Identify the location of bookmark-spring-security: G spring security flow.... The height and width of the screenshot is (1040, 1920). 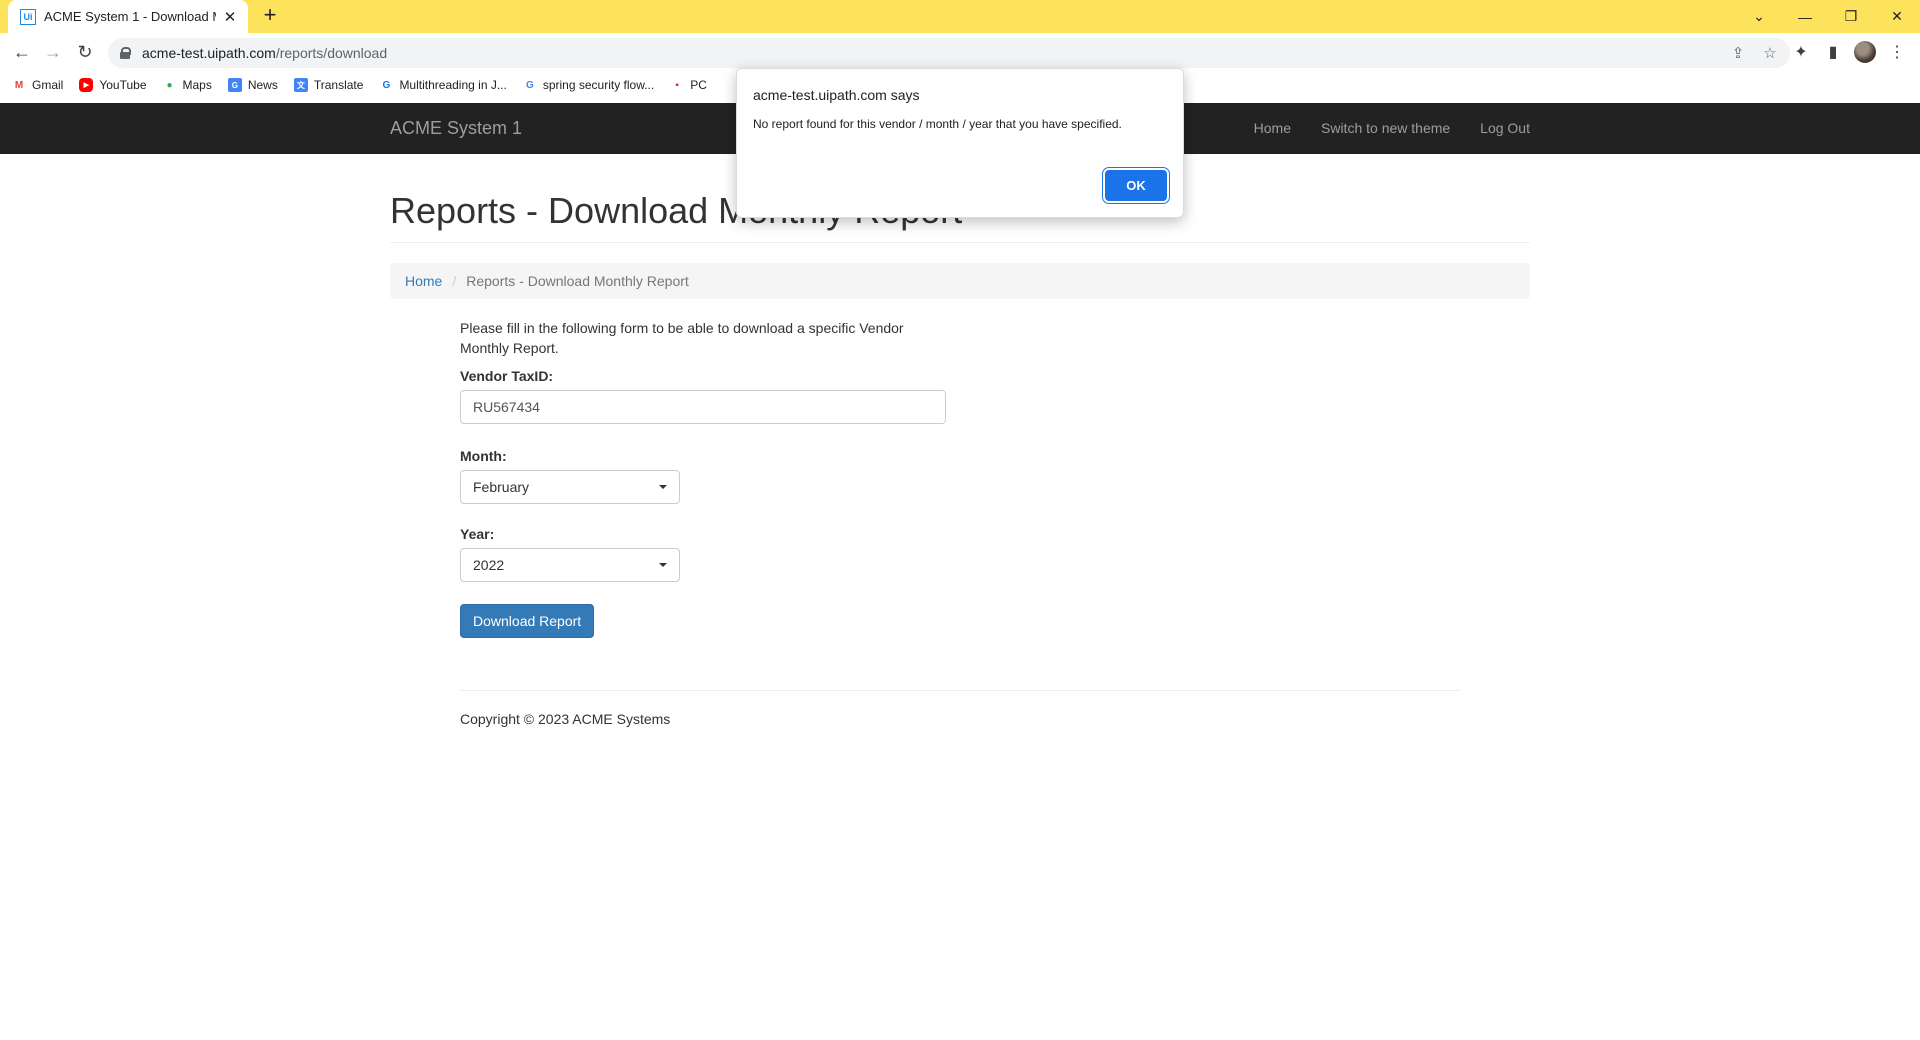
(588, 85).